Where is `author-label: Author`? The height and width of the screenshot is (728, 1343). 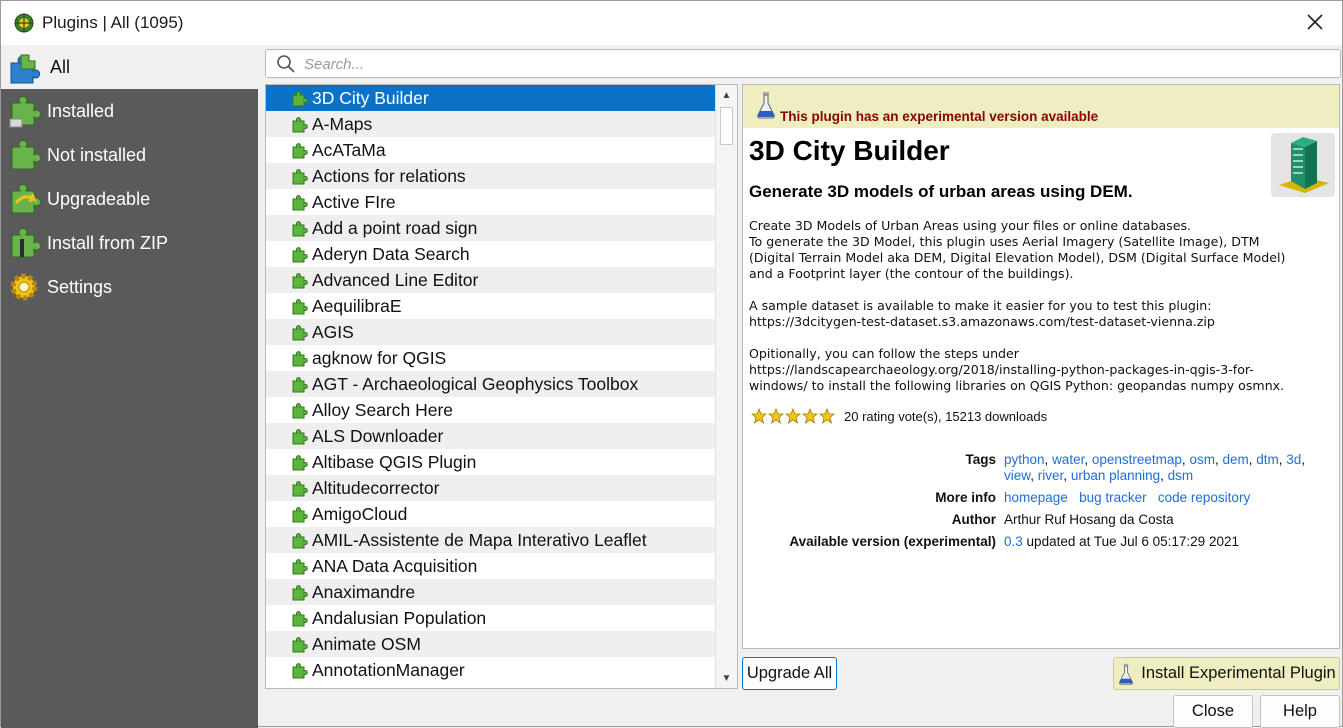
author-label: Author is located at coordinates (973, 519).